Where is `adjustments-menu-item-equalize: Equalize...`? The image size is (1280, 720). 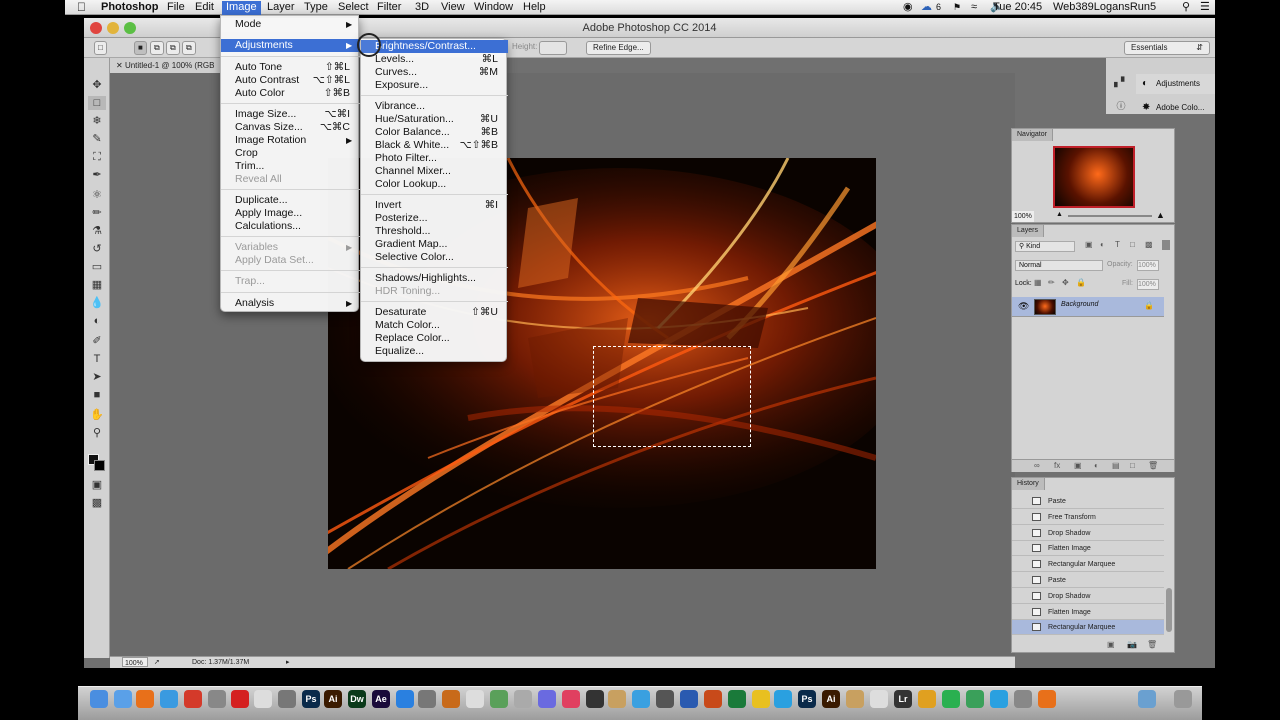
adjustments-menu-item-equalize: Equalize... is located at coordinates (434, 351).